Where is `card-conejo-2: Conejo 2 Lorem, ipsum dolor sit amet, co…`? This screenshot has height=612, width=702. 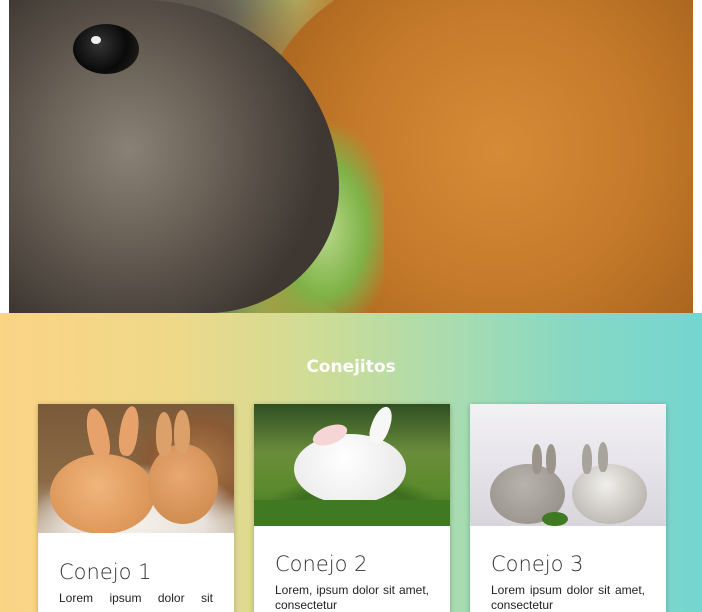
card-conejo-2: Conejo 2 Lorem, ipsum dolor sit amet, co… is located at coordinates (352, 508).